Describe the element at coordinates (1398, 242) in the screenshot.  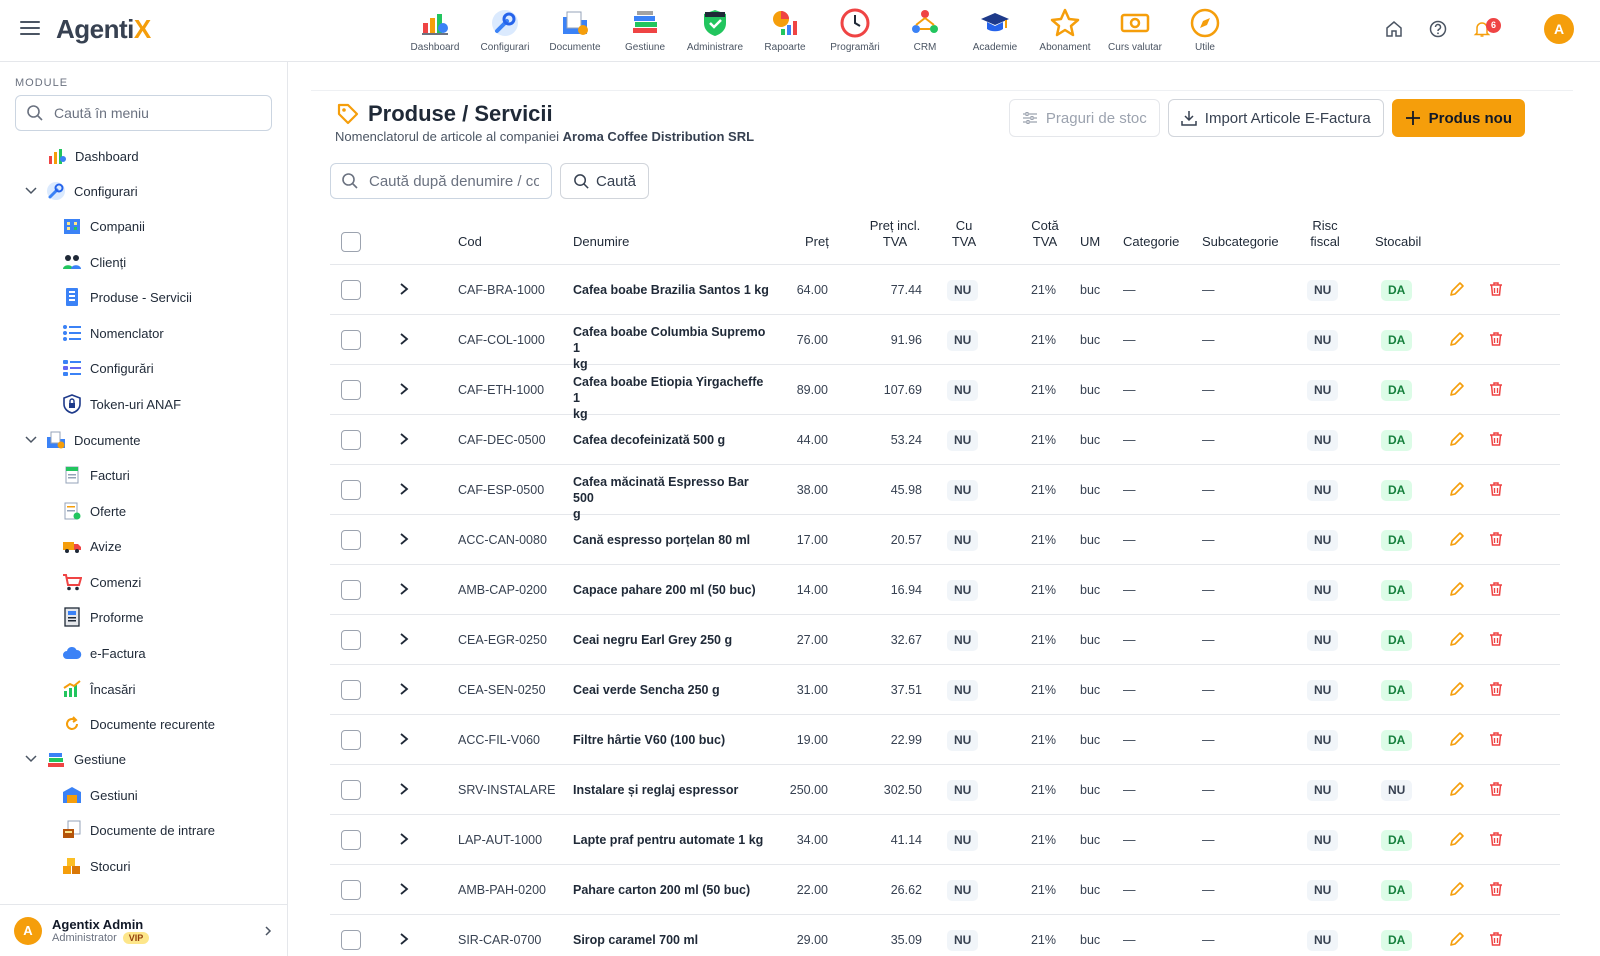
I see `col-stocabil: Stocabil` at that location.